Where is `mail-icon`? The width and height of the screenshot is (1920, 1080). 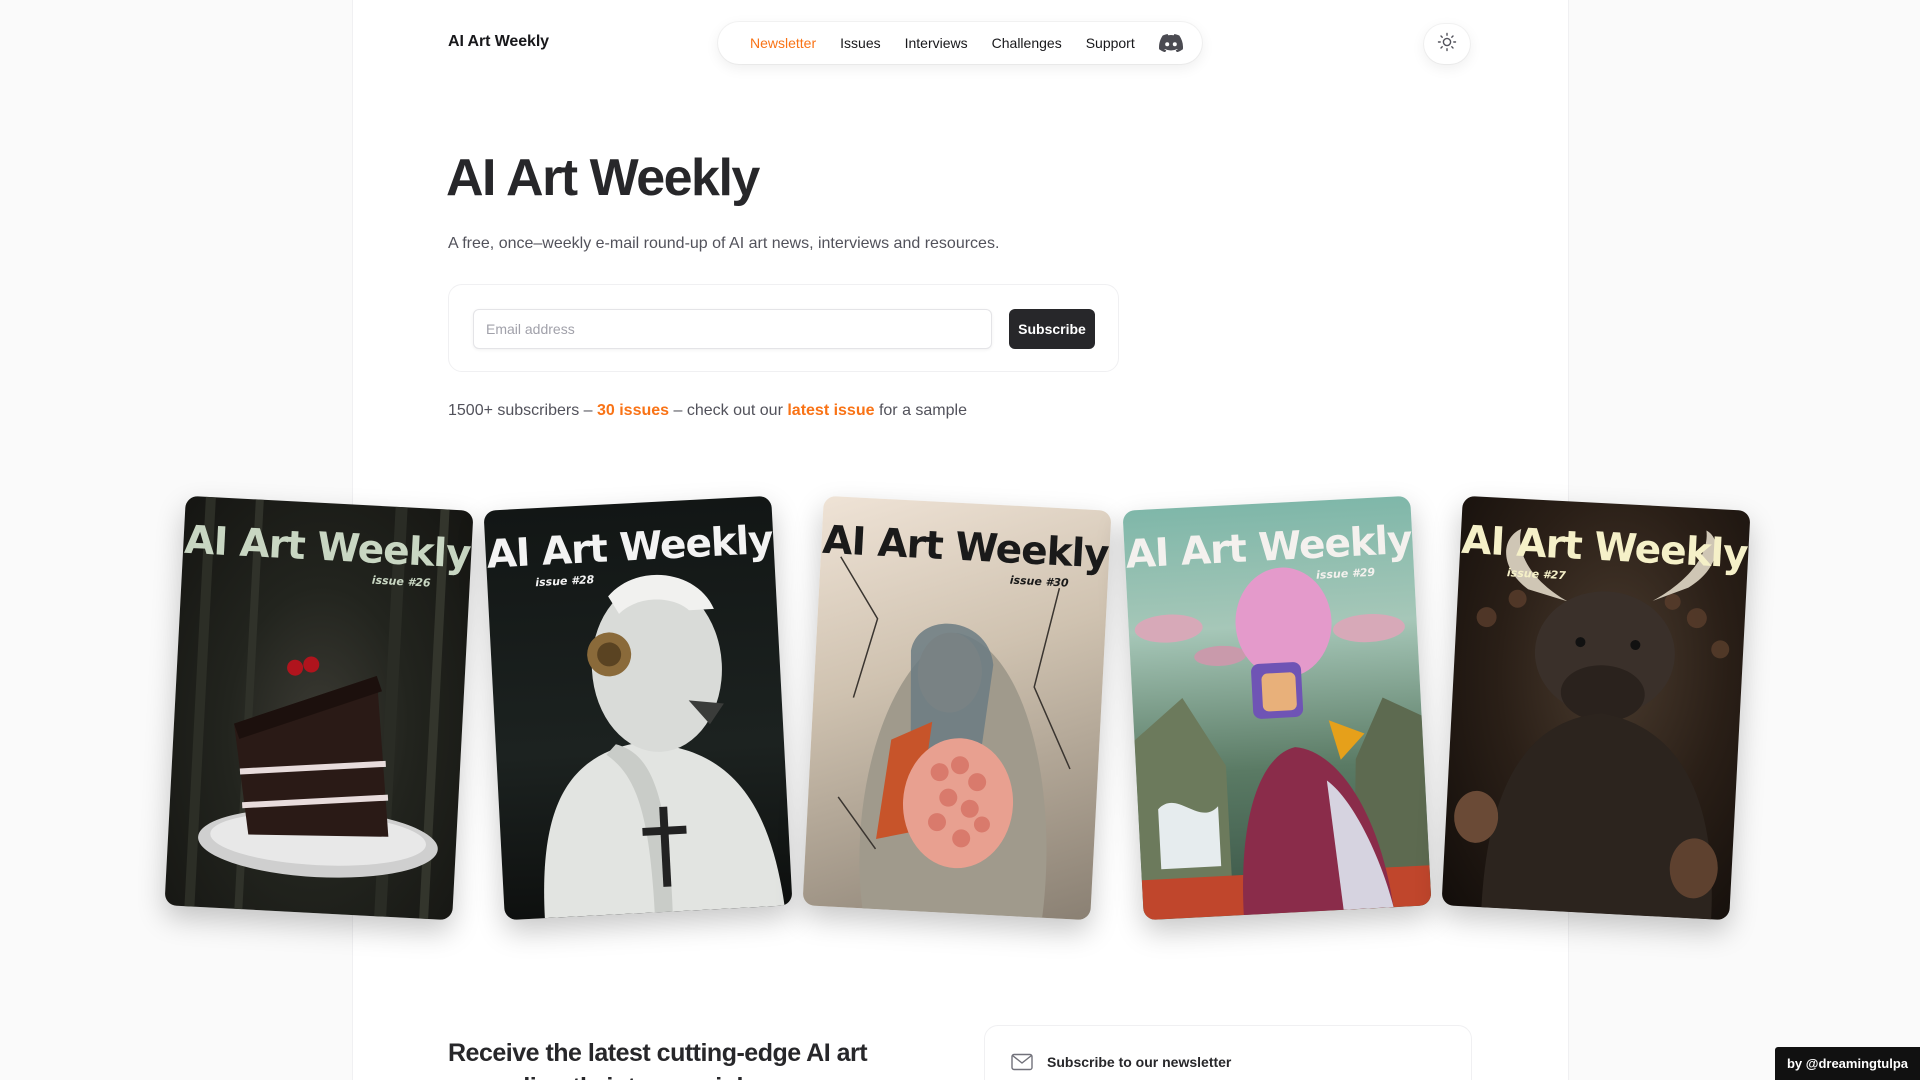 mail-icon is located at coordinates (1022, 1062).